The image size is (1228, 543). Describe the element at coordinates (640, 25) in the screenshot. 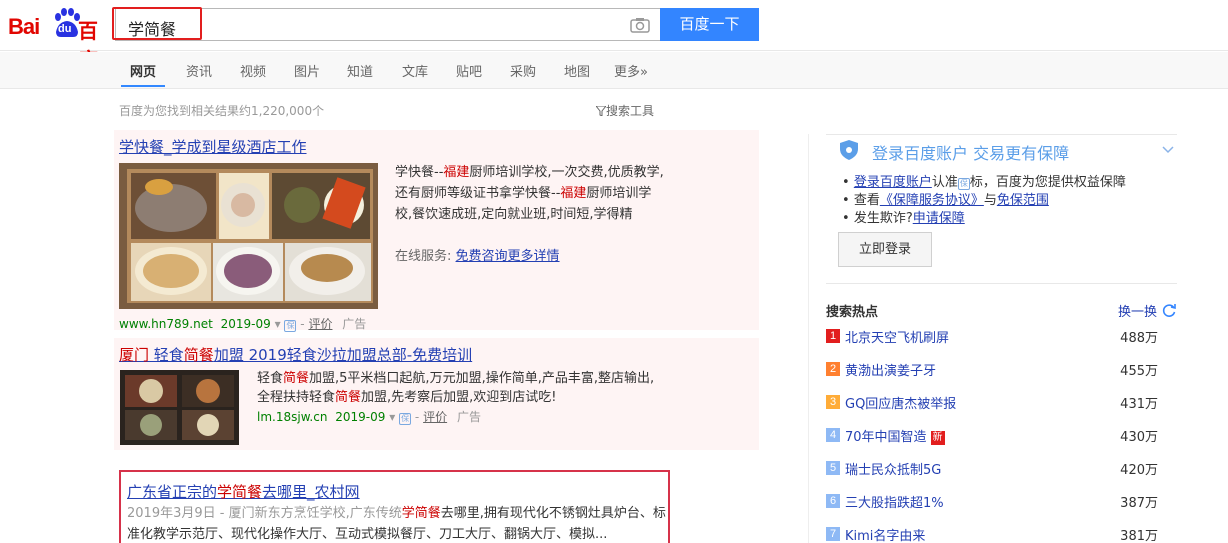

I see `camera-icon` at that location.